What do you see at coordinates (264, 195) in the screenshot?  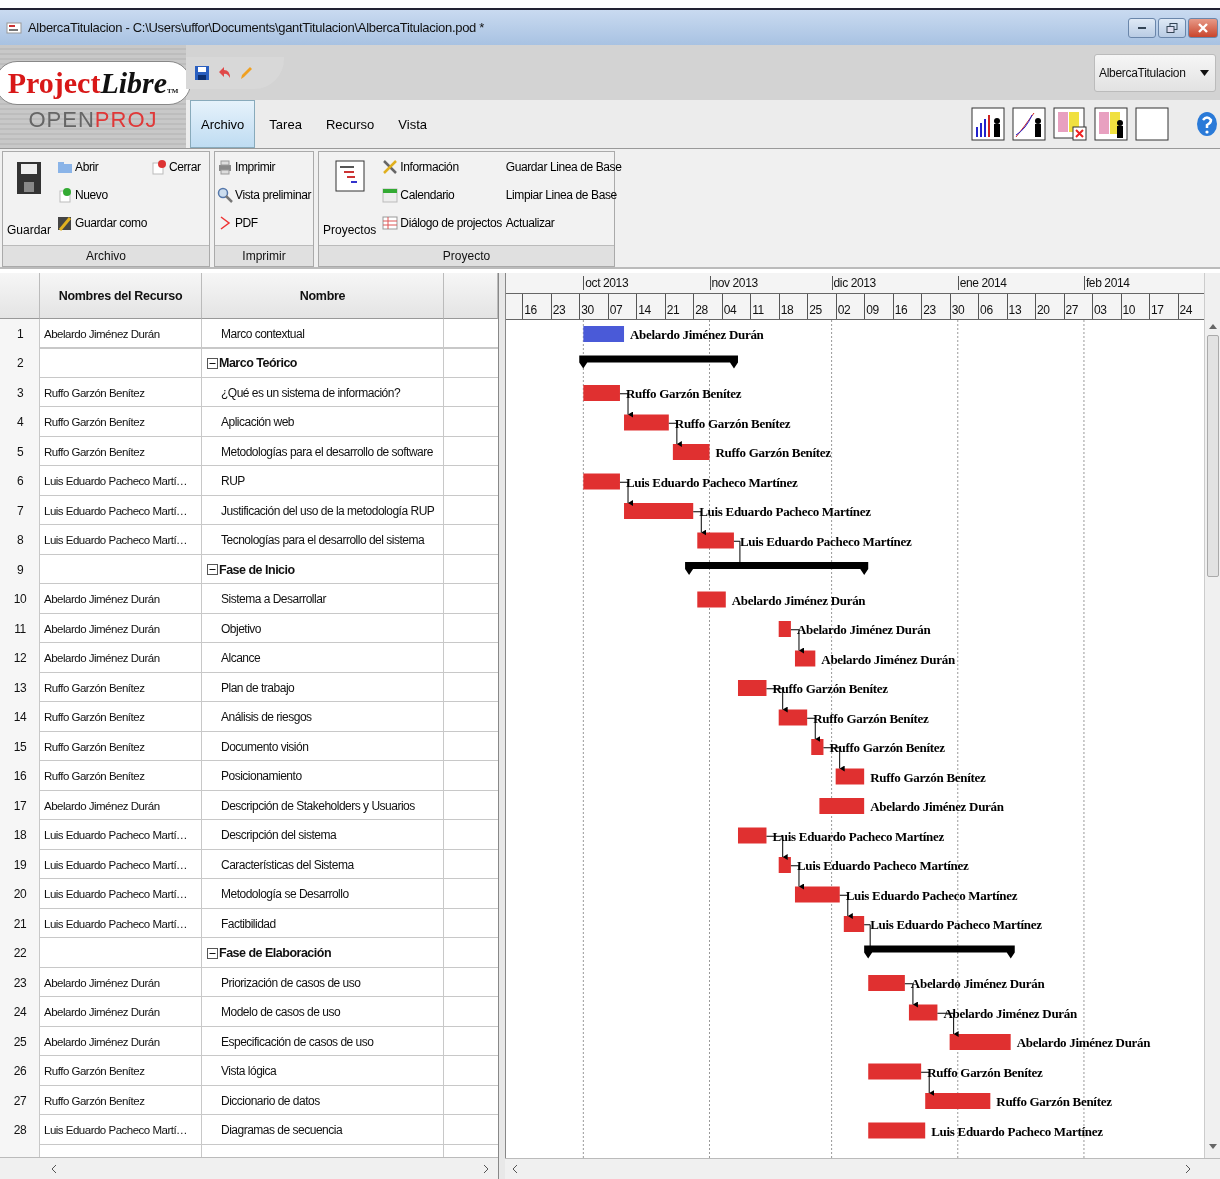 I see `print-preview-button: Vista preliminar` at bounding box center [264, 195].